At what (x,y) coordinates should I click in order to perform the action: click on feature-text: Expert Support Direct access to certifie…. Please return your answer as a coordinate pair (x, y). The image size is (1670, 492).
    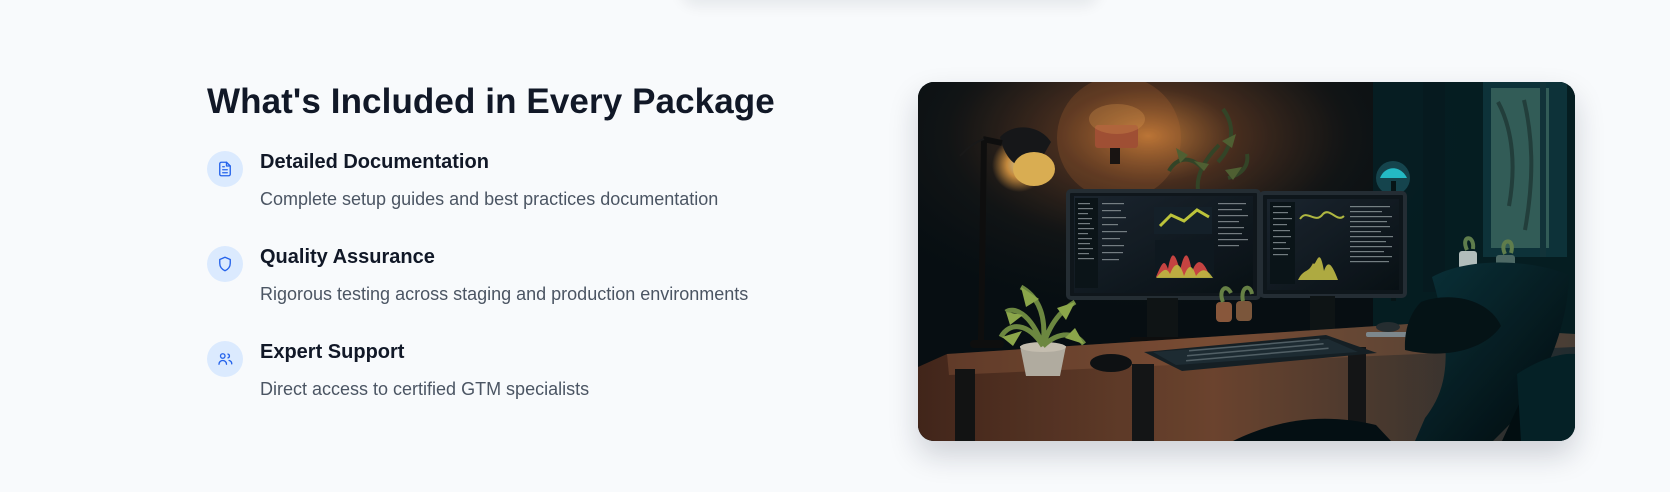
    Looking at the image, I should click on (550, 370).